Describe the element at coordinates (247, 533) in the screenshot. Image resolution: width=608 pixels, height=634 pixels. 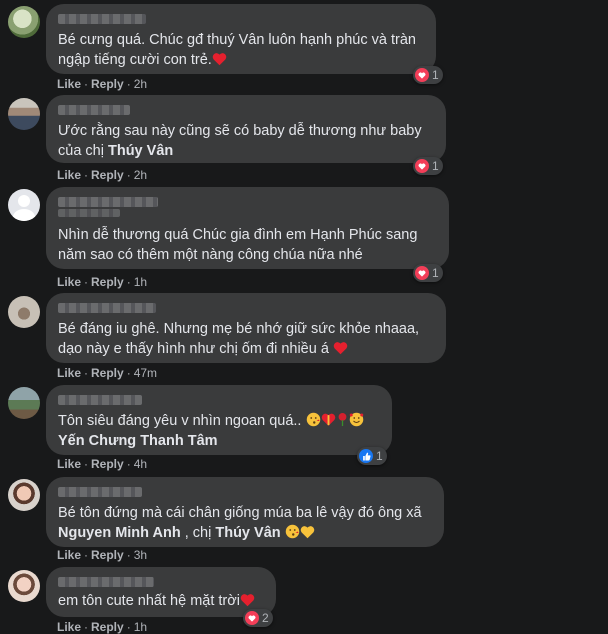
I see `tagged-user-2: Thúy Vân` at that location.